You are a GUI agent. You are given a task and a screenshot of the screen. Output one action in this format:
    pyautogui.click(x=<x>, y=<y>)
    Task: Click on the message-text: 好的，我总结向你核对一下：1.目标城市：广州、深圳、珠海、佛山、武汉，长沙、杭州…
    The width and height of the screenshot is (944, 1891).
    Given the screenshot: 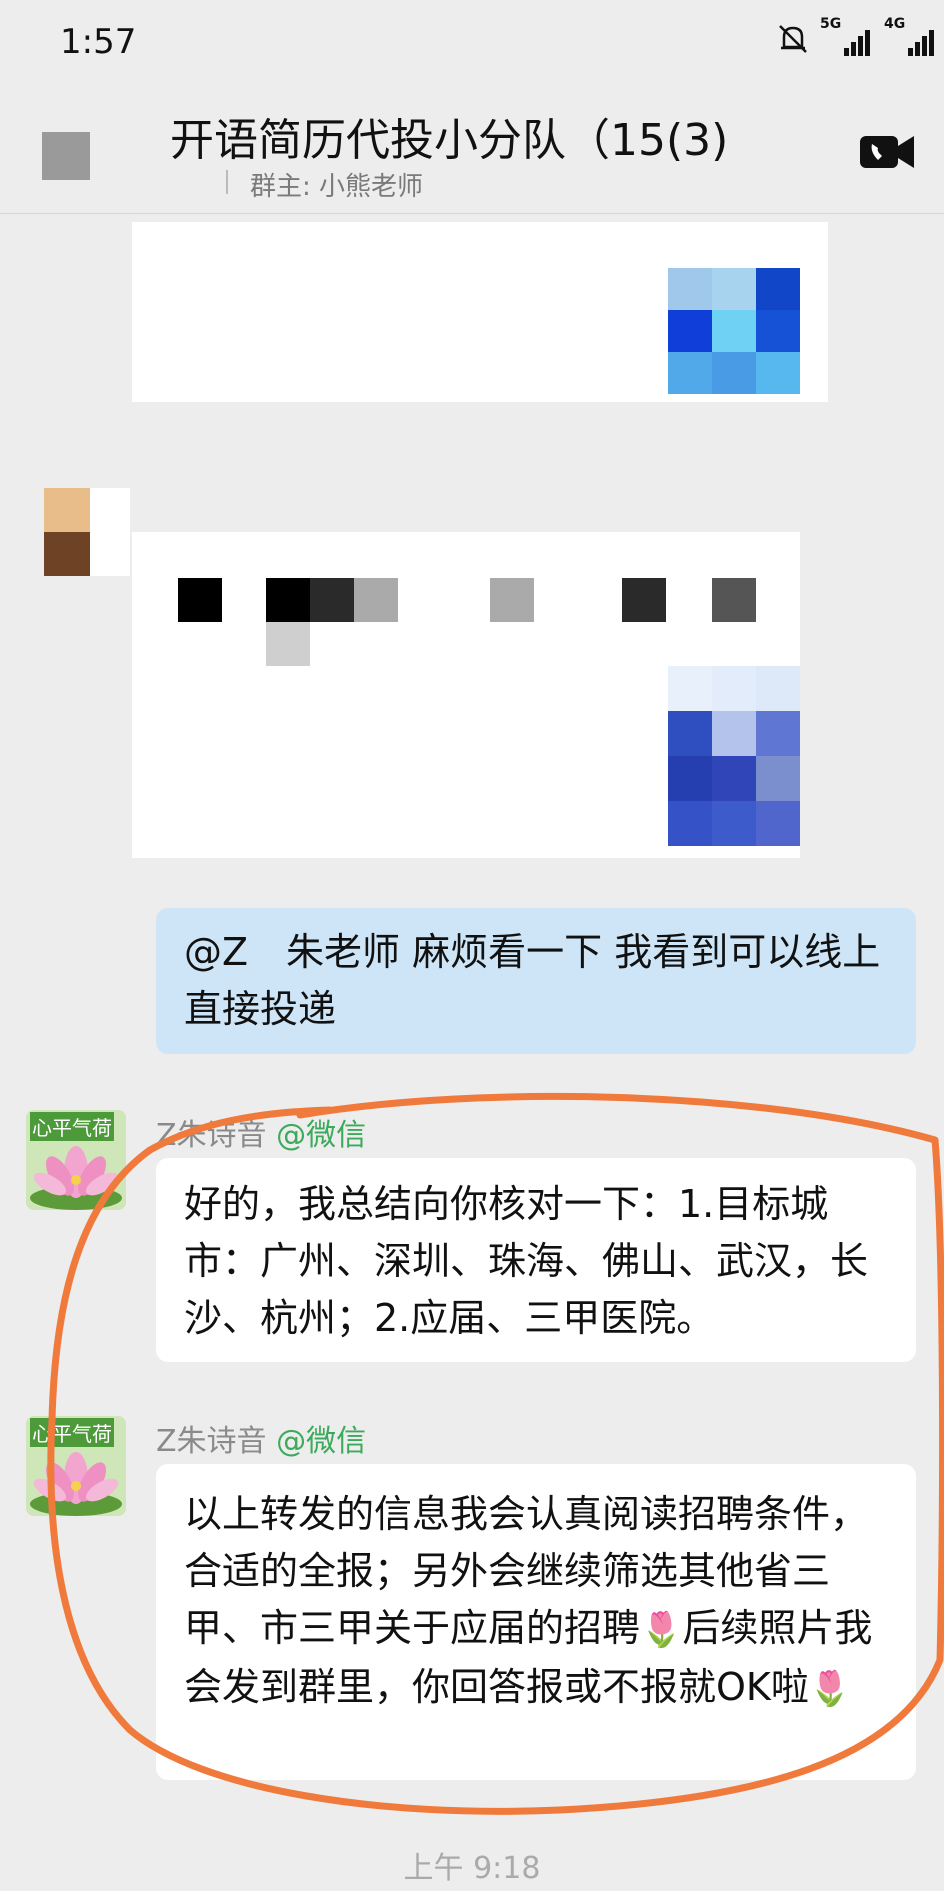 What is the action you would take?
    pyautogui.click(x=526, y=1261)
    